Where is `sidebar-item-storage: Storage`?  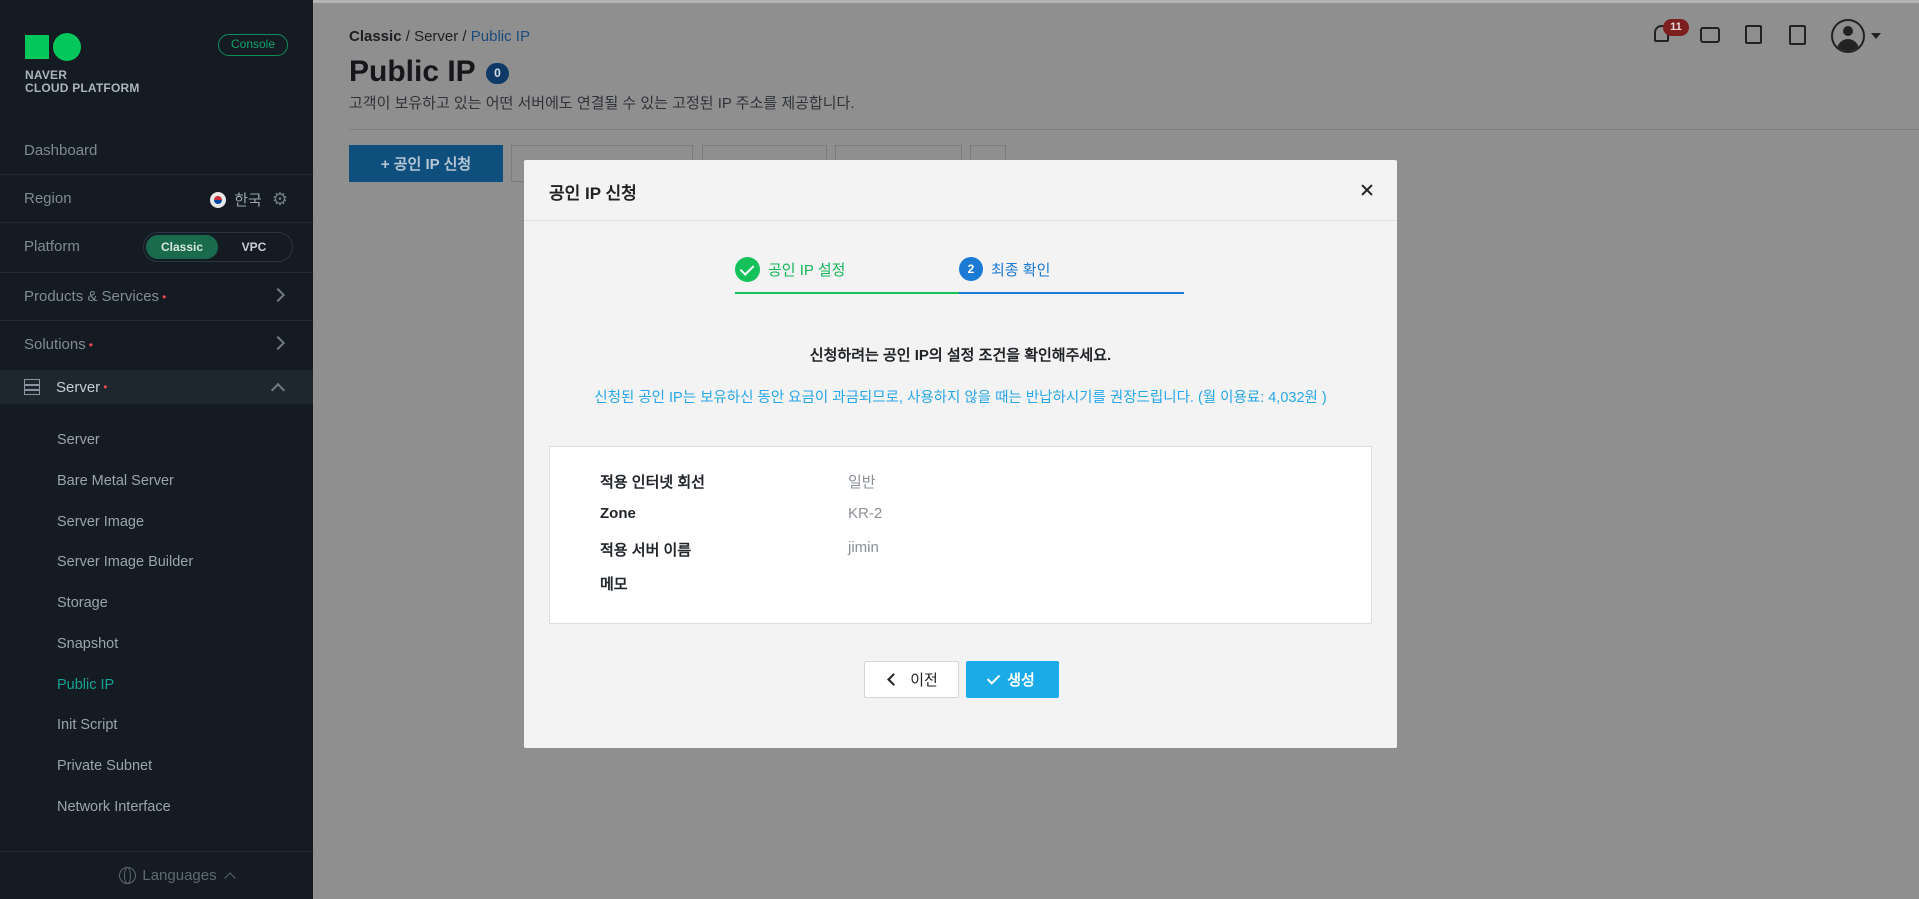 sidebar-item-storage: Storage is located at coordinates (82, 603).